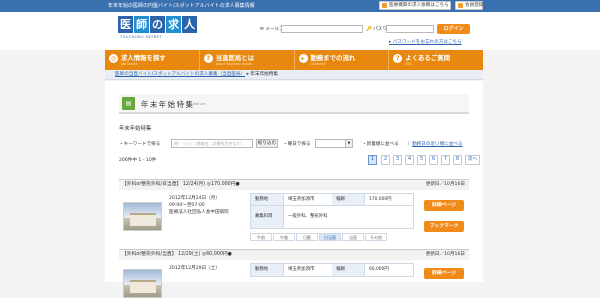 The image size is (600, 298). I want to click on job-detail-table: 勤務地 埼玉県加須市 報酬 170,000円 募集科目 一般外科、整形外科, so click(332, 211).